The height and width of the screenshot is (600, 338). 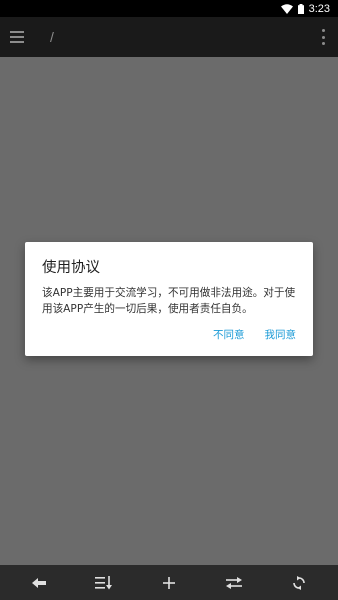 I want to click on back-button, so click(x=39, y=582).